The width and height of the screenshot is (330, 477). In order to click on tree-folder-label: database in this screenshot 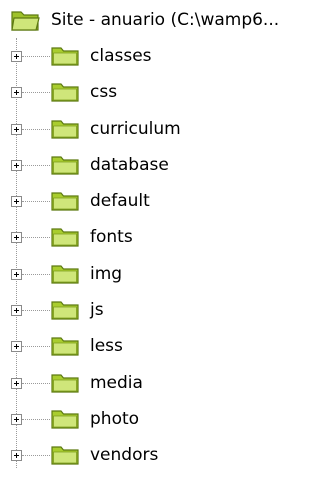, I will do `click(129, 164)`.